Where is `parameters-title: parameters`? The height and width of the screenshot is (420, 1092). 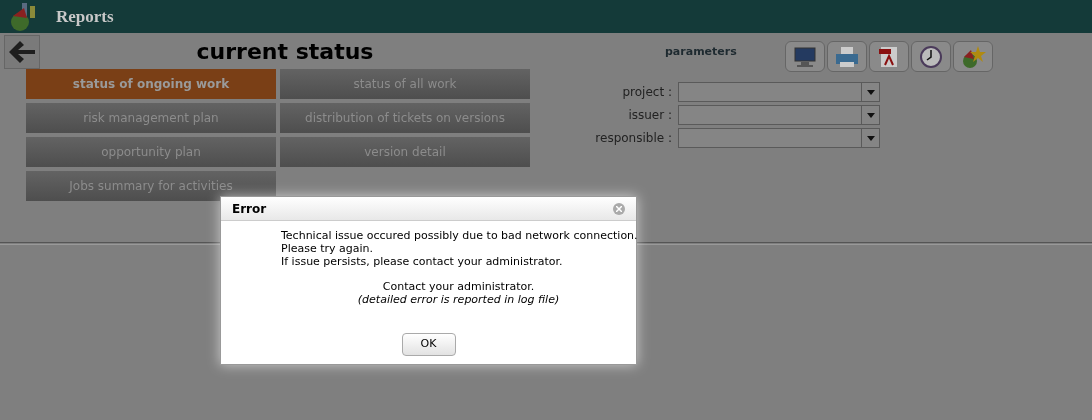 parameters-title: parameters is located at coordinates (701, 52).